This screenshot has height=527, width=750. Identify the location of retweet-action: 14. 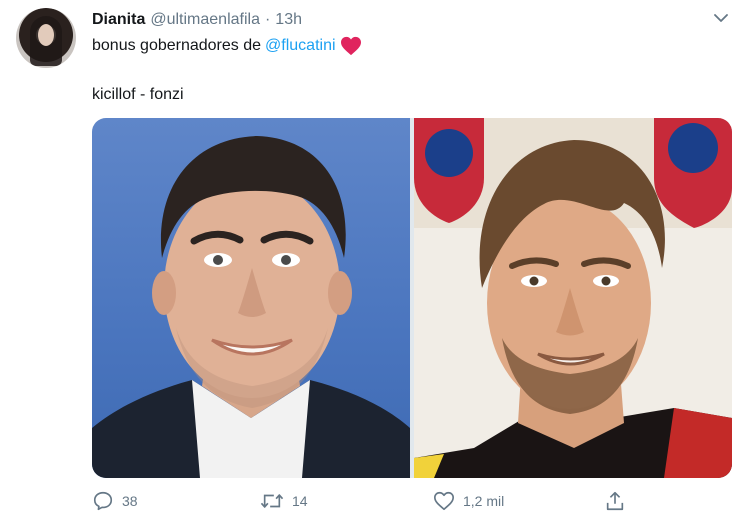
(284, 501).